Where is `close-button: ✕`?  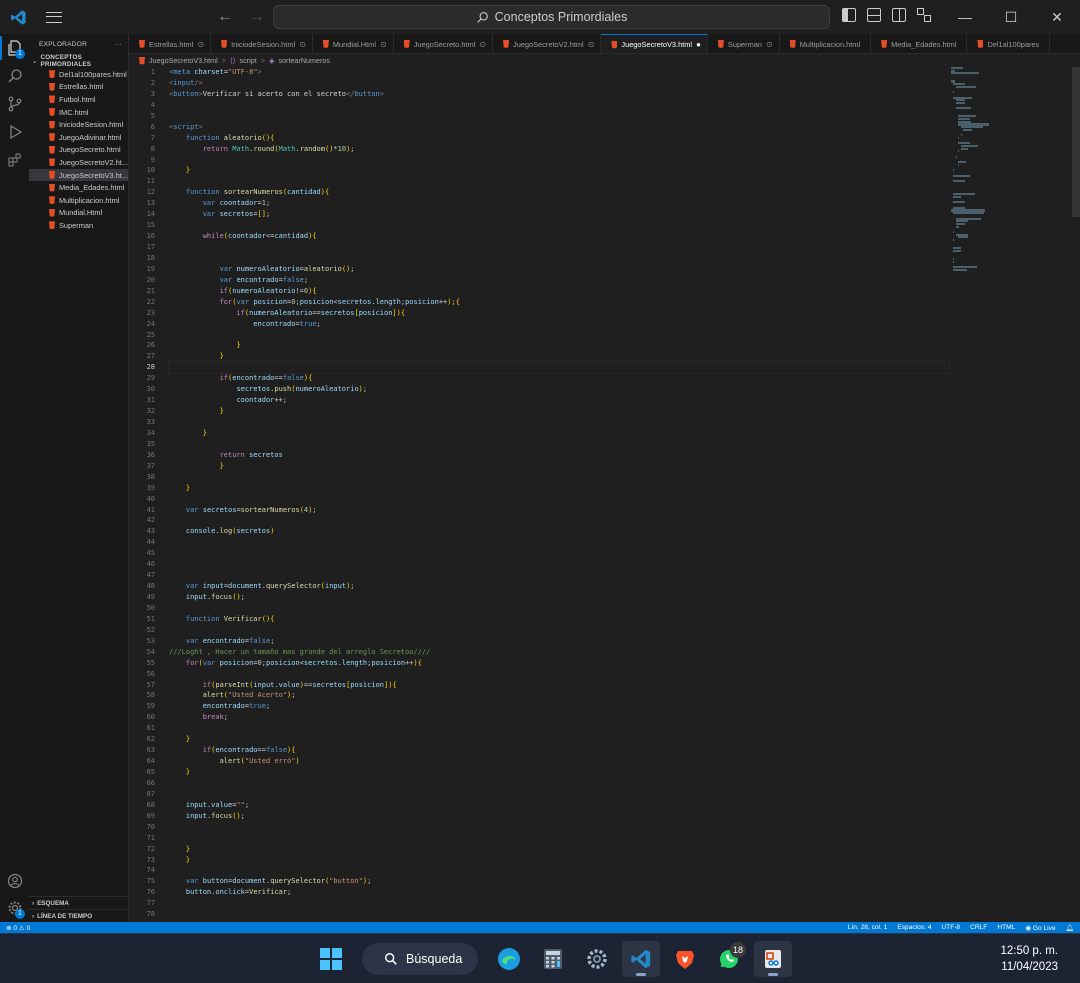 close-button: ✕ is located at coordinates (1057, 17).